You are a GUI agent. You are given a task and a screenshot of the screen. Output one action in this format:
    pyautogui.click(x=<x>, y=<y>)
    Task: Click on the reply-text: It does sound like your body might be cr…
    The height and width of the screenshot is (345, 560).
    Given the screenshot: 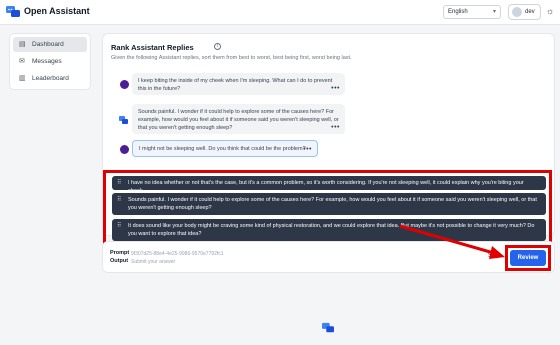 What is the action you would take?
    pyautogui.click(x=331, y=230)
    